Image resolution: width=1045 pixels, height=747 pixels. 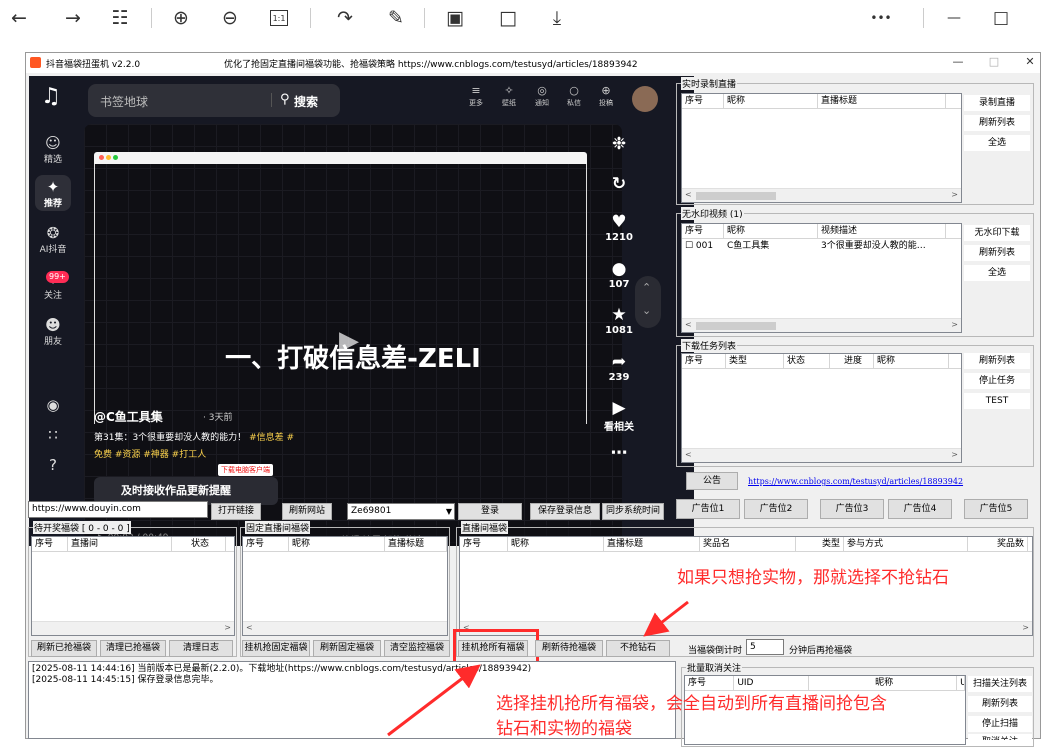 I want to click on annotation-arrows, so click(x=538, y=668).